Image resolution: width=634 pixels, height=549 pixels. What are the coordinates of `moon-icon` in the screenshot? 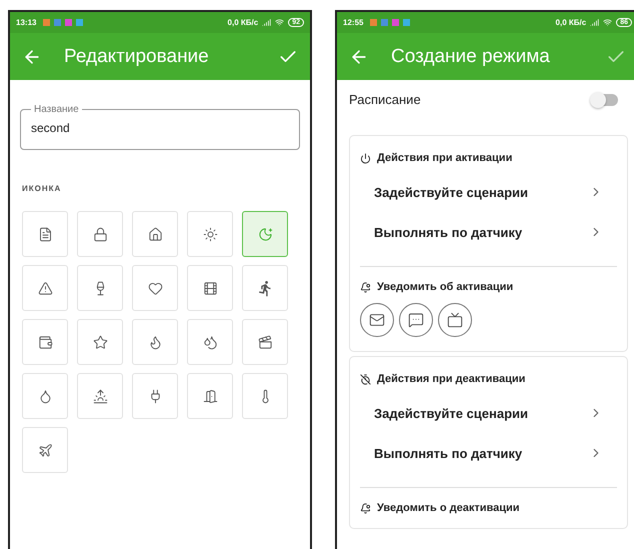 It's located at (265, 234).